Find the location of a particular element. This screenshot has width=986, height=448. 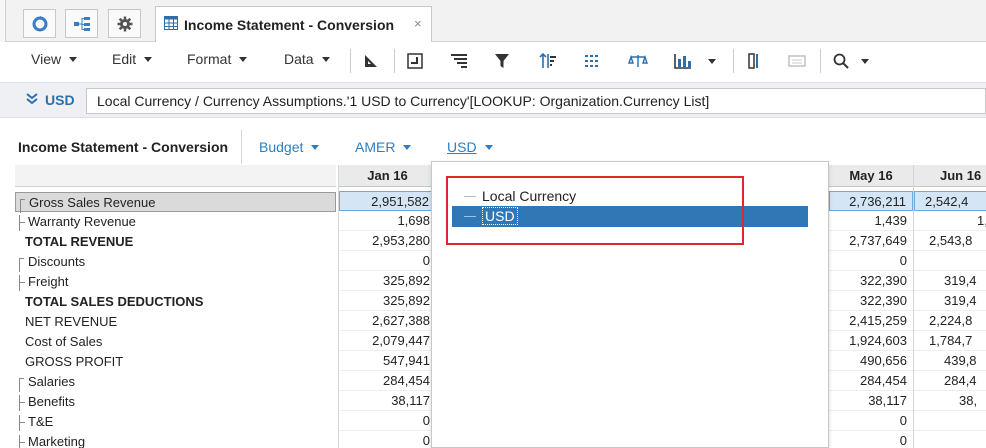

row-header: Salaries is located at coordinates (175, 382).